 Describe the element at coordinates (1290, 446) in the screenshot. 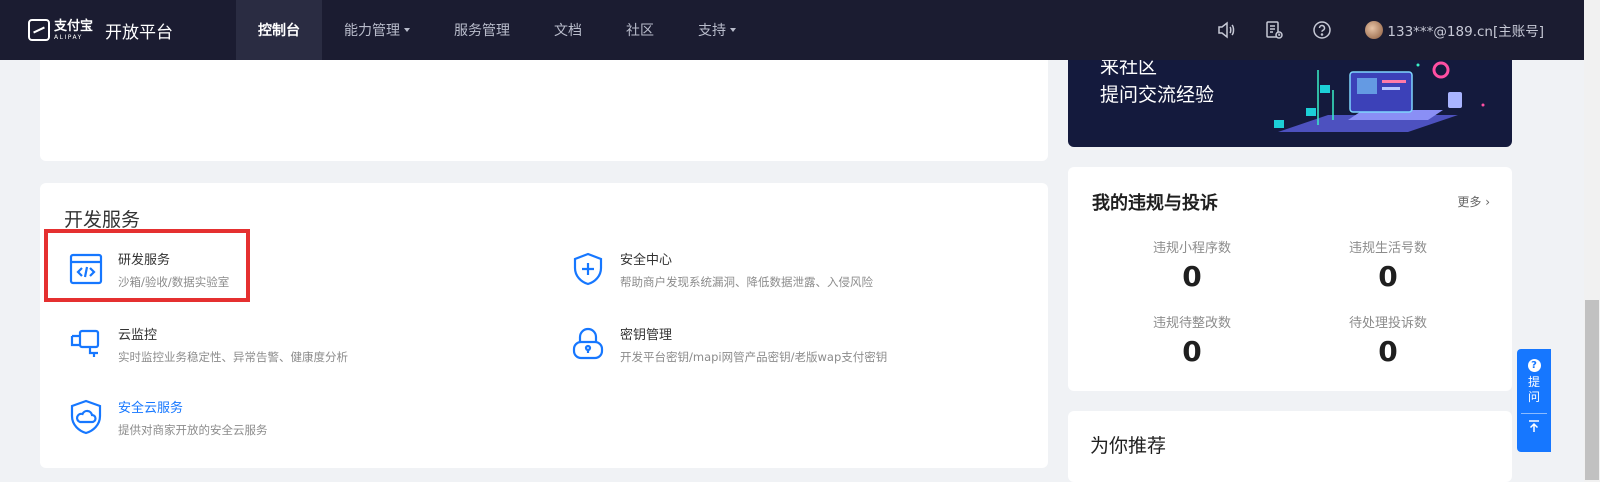

I see `recommend-card: 为你推荐` at that location.